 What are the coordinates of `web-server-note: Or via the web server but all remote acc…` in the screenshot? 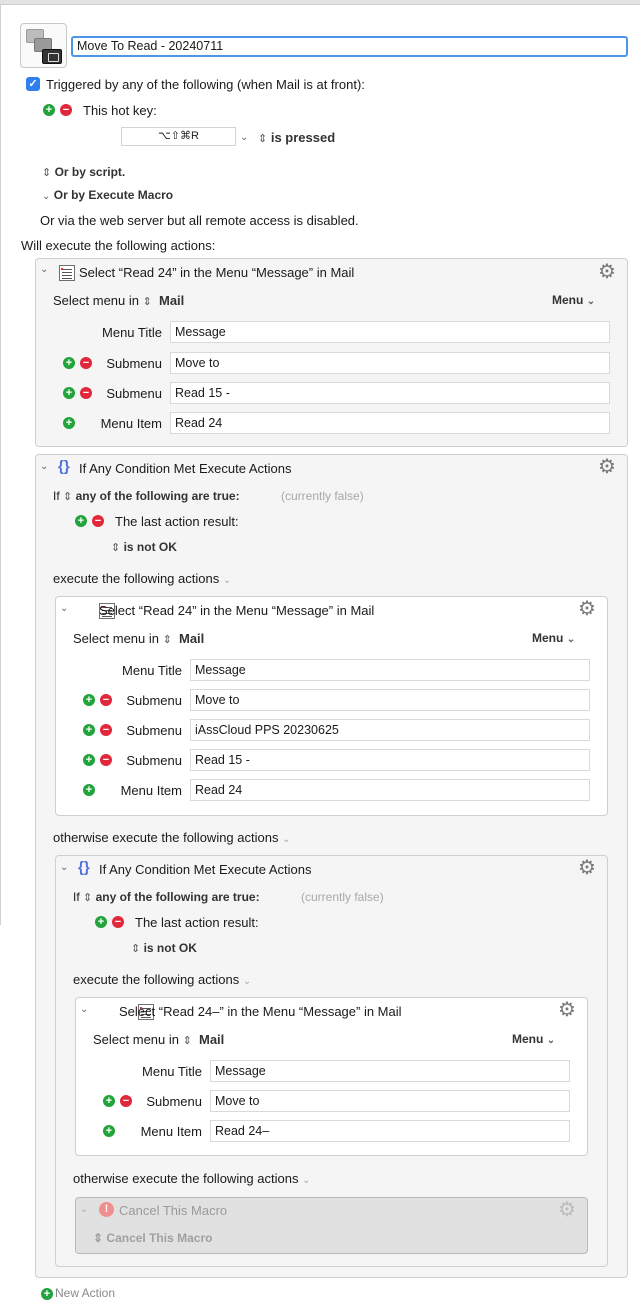 It's located at (199, 220).